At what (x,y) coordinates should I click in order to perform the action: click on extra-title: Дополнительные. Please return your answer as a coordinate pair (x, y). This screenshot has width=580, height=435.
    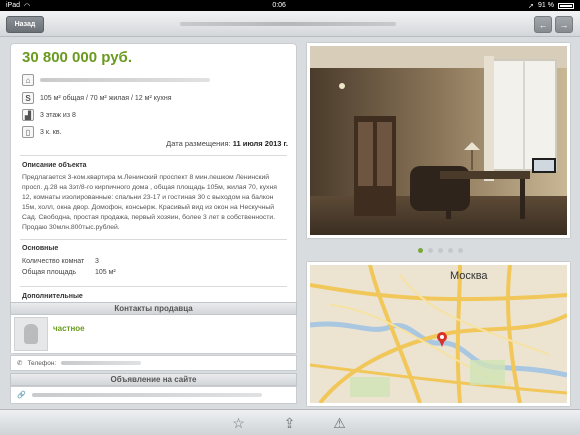
    Looking at the image, I should click on (52, 296).